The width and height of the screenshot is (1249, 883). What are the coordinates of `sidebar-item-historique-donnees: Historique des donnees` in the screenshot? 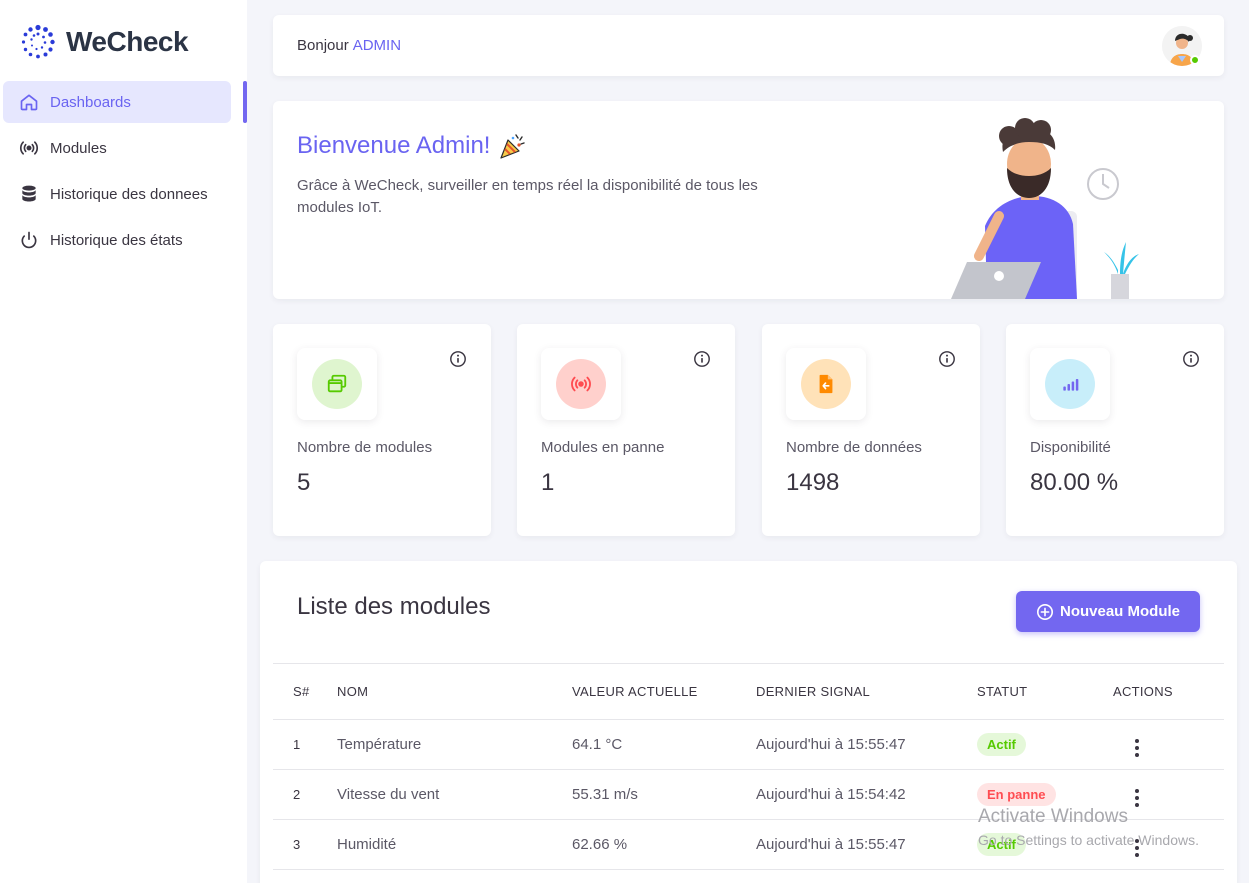 It's located at (117, 194).